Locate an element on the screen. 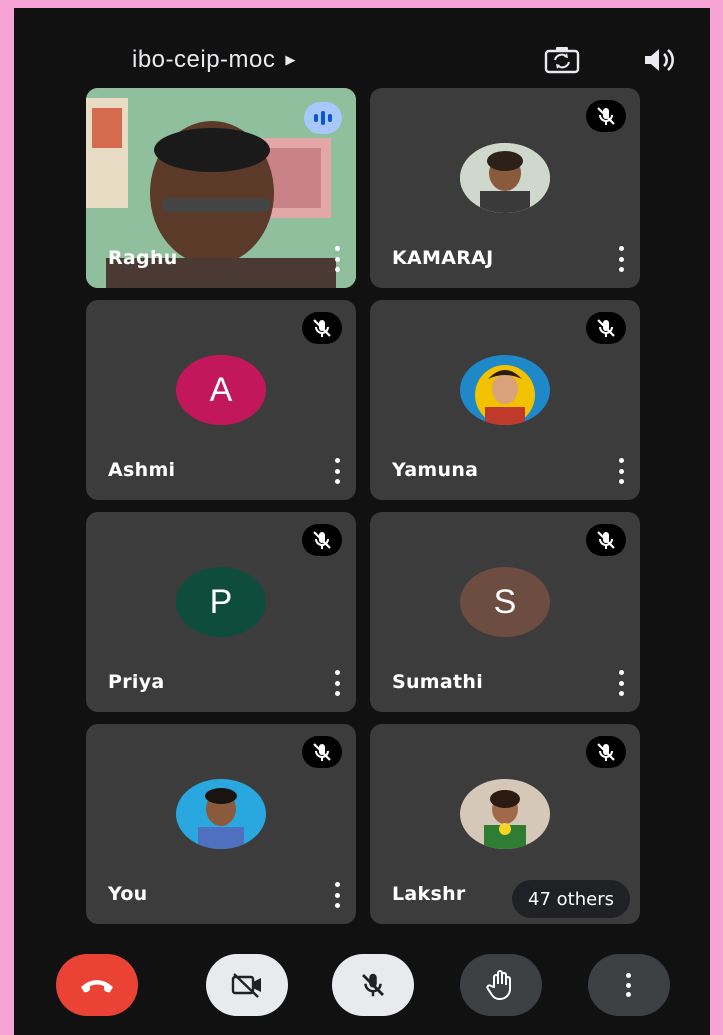 This screenshot has width=723, height=1035. participant-avatar: P is located at coordinates (221, 602).